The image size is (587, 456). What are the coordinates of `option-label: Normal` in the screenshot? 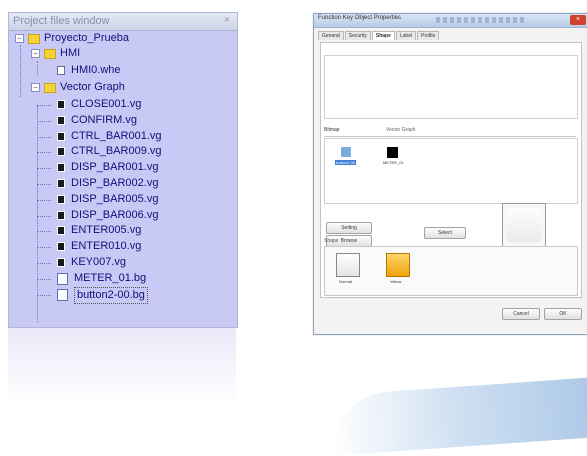 It's located at (345, 281).